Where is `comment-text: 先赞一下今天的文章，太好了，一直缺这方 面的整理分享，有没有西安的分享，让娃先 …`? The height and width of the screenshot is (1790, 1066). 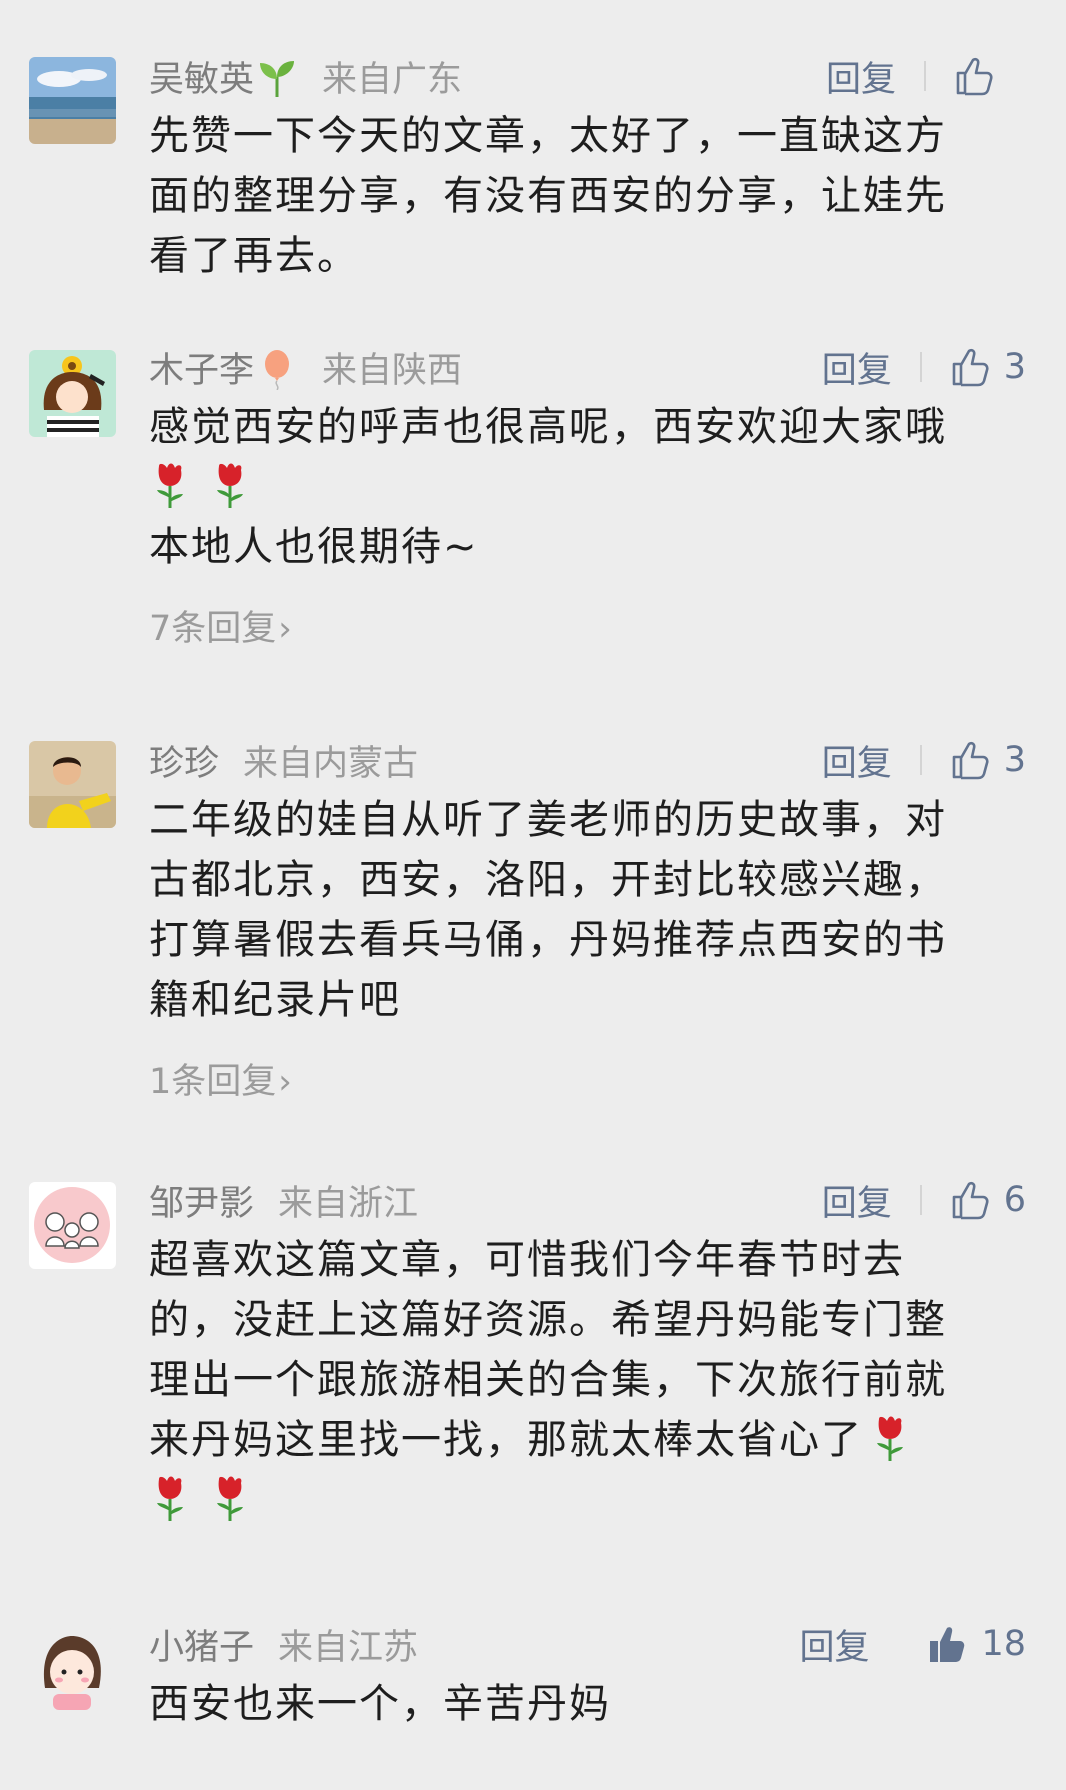 comment-text: 先赞一下今天的文章，太好了，一直缺这方 面的整理分享，有没有西安的分享，让娃先 … is located at coordinates (587, 196).